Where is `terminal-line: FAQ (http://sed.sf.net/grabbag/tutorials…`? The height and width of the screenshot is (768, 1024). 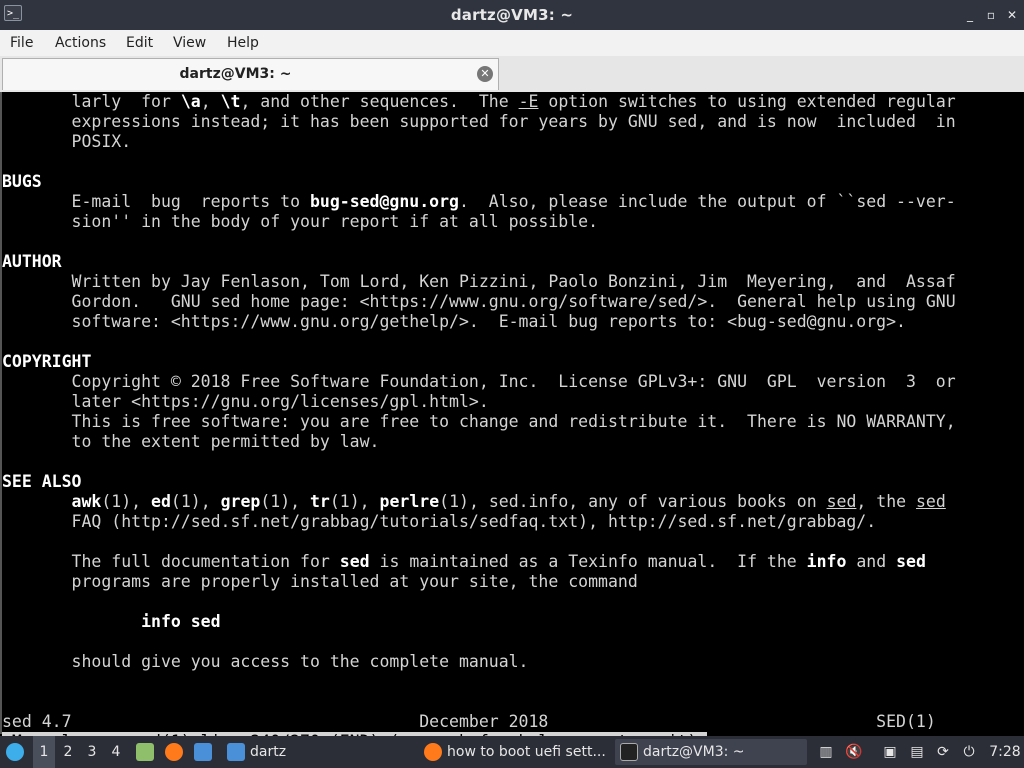
terminal-line: FAQ (http://sed.sf.net/grabbag/tutorials… is located at coordinates (439, 522).